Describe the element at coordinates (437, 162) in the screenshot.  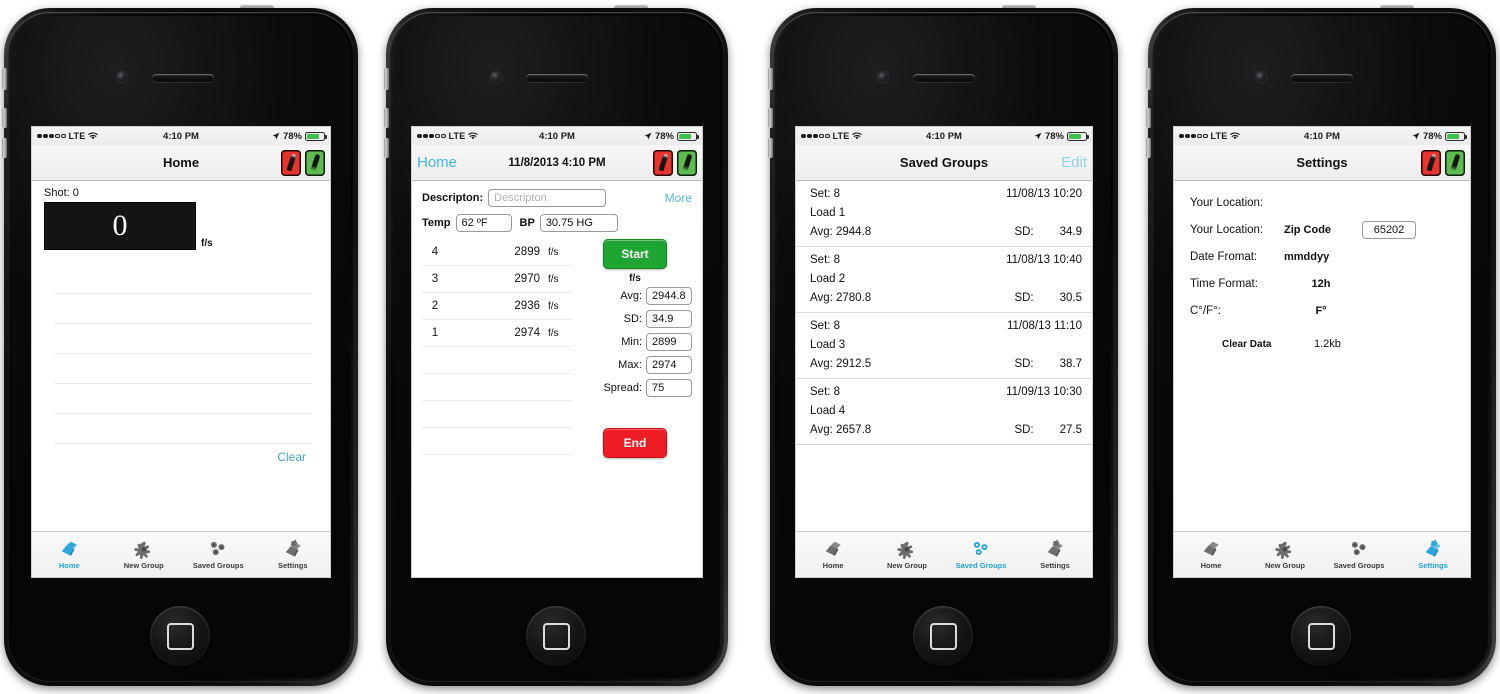
I see `back-button: Home` at that location.